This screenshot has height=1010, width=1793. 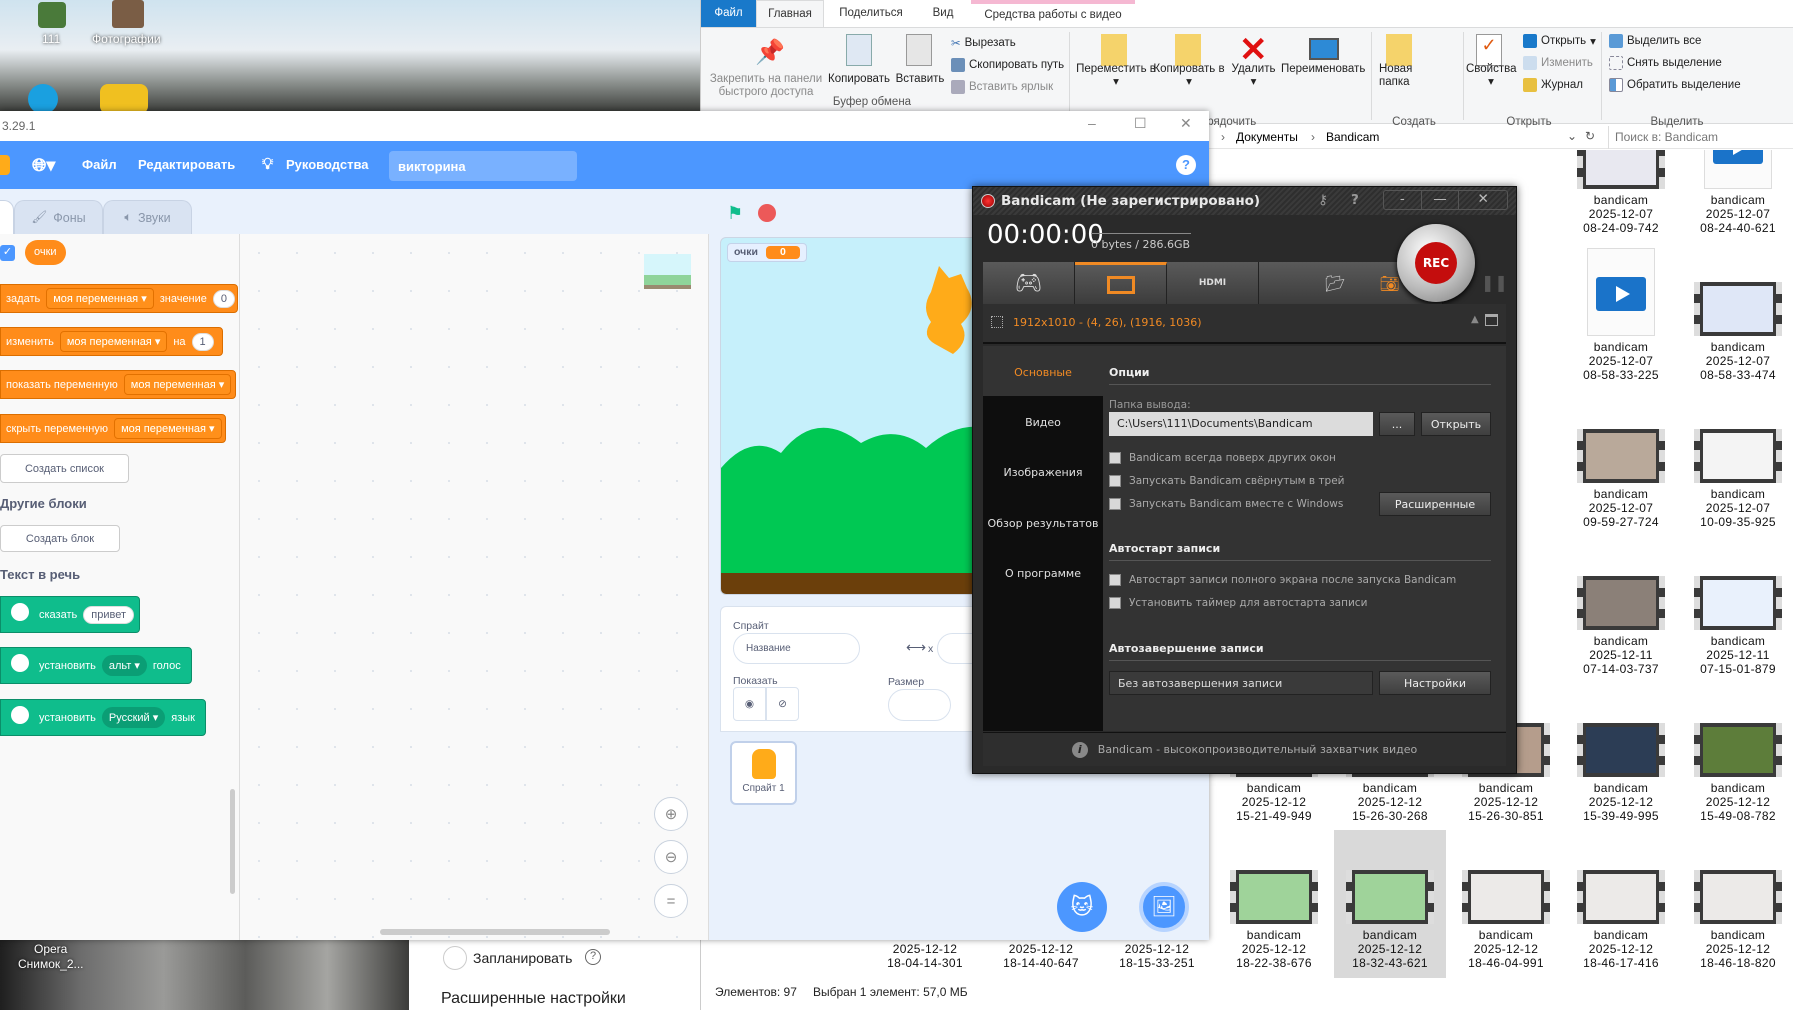 What do you see at coordinates (1238, 603) in the screenshot?
I see `autostart-timer-checkbox: Установить таймер для автостарта записи` at bounding box center [1238, 603].